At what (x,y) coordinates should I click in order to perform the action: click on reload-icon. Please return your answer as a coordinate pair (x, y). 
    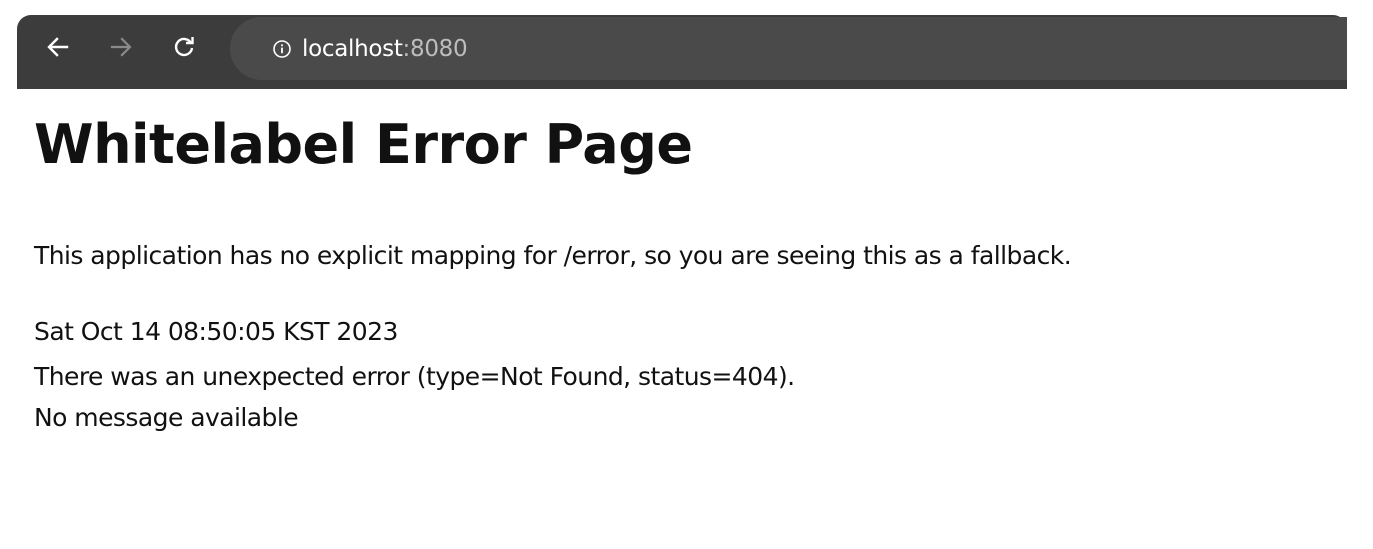
    Looking at the image, I should click on (184, 47).